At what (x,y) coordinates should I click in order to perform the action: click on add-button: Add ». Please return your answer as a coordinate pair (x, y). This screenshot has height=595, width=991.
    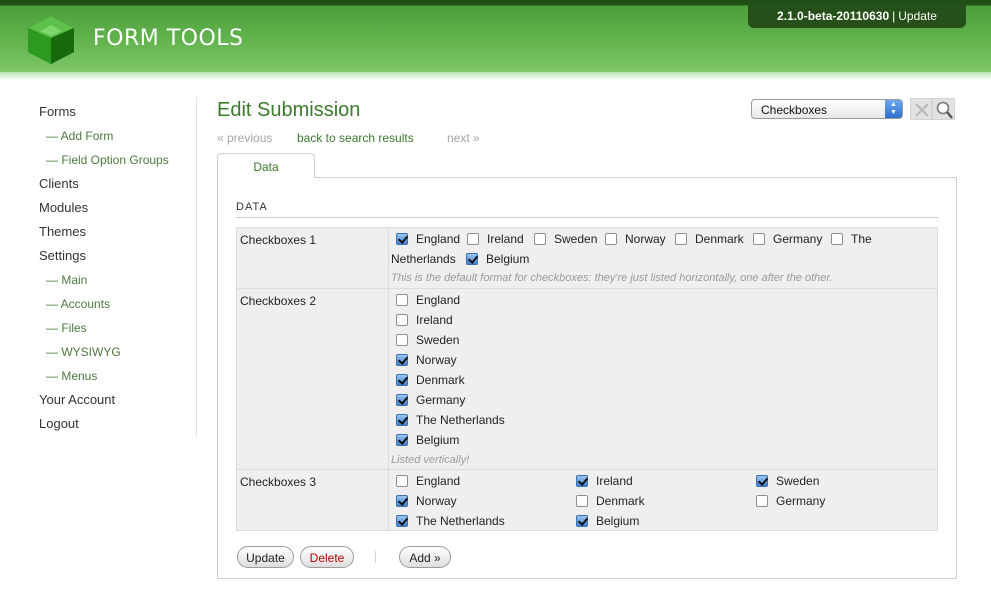
    Looking at the image, I should click on (425, 557).